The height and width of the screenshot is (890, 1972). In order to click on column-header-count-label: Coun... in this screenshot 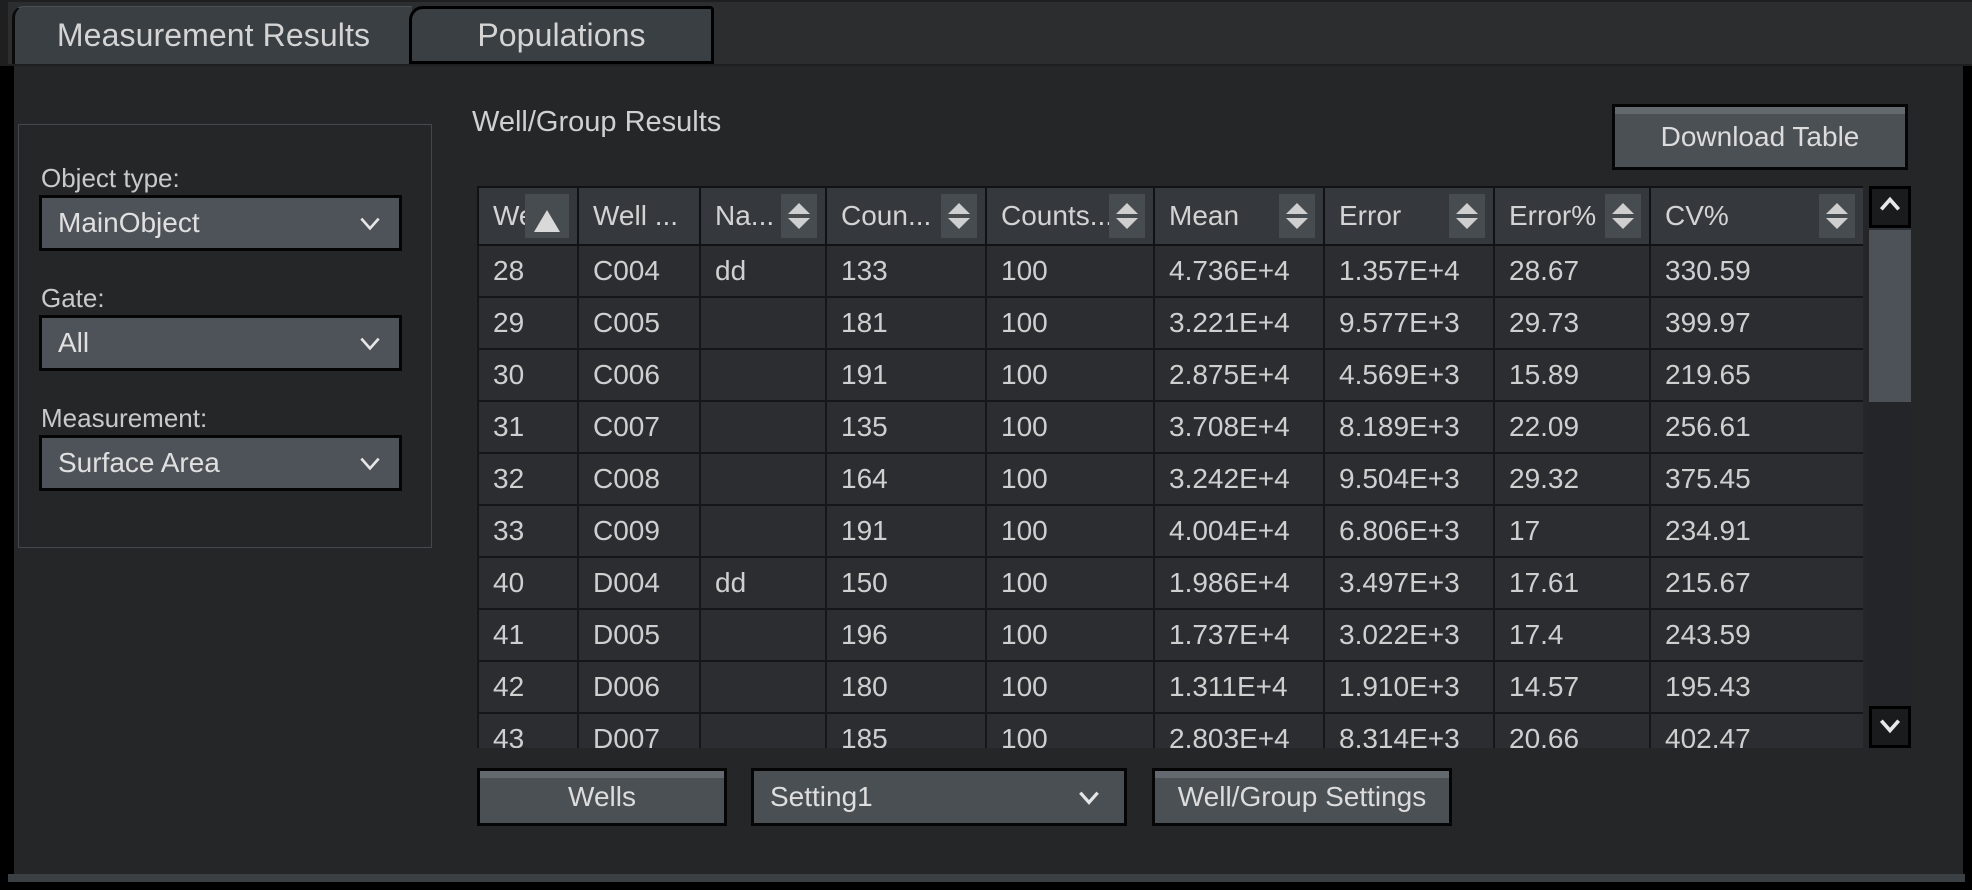, I will do `click(886, 215)`.